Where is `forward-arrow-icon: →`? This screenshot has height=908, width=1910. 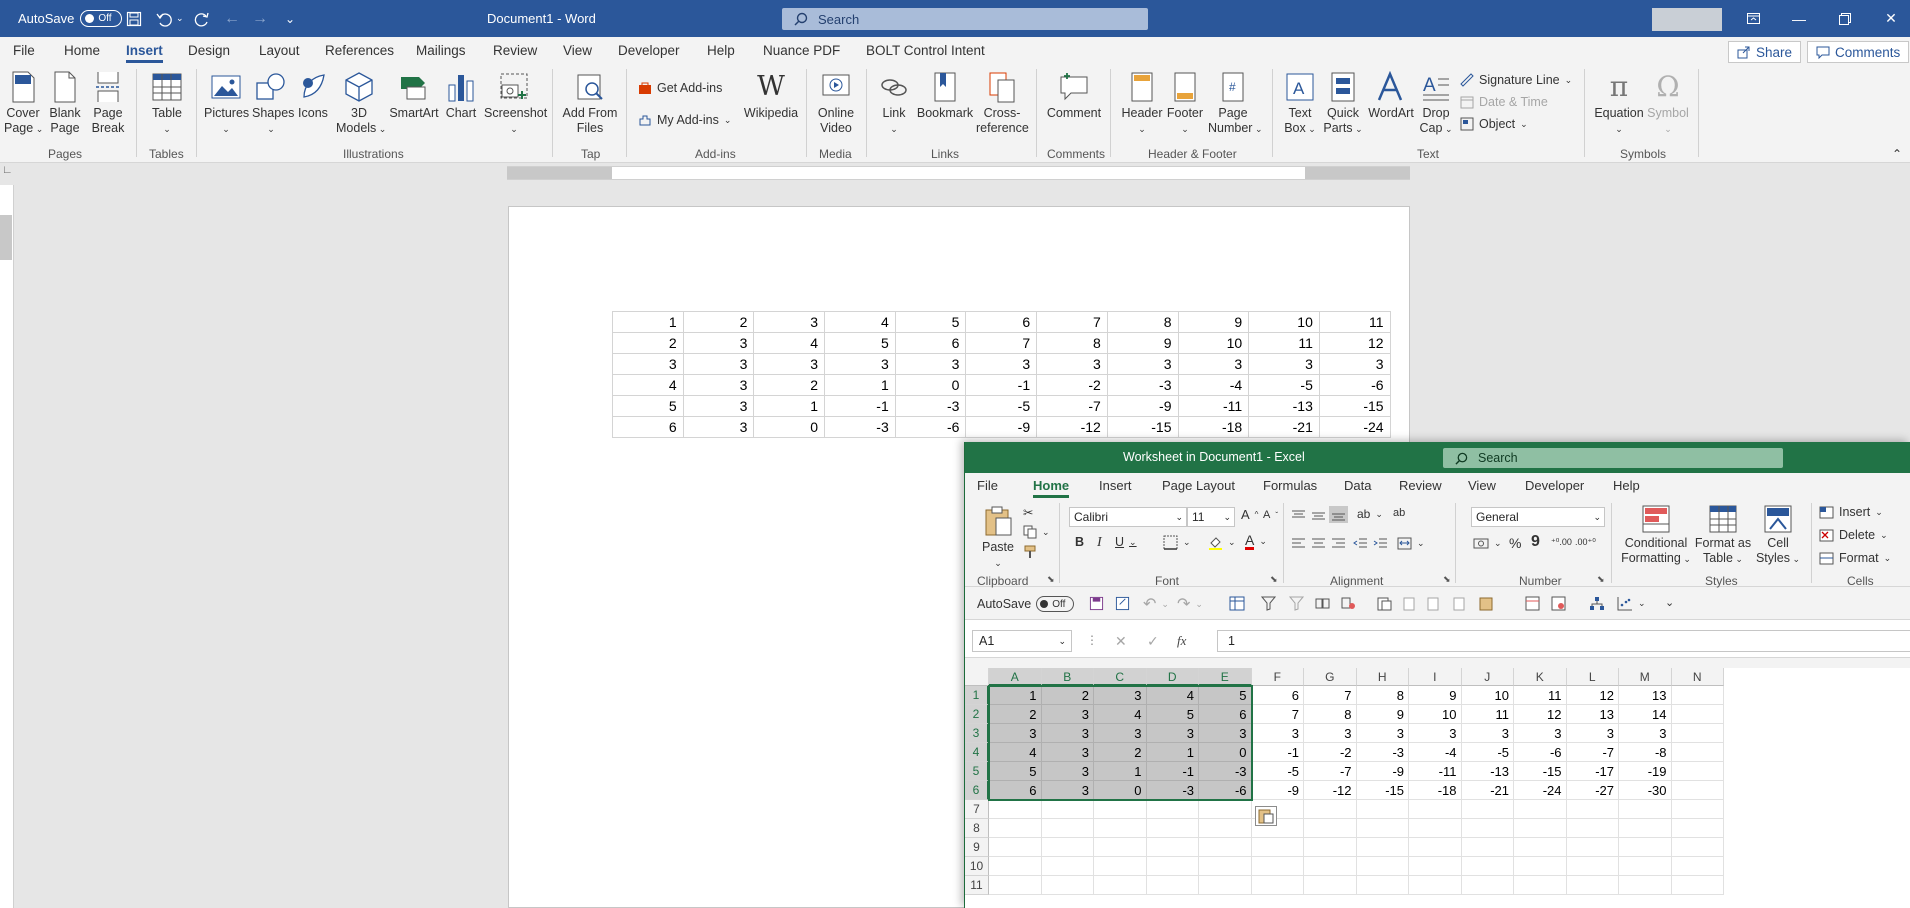
forward-arrow-icon: → is located at coordinates (260, 18).